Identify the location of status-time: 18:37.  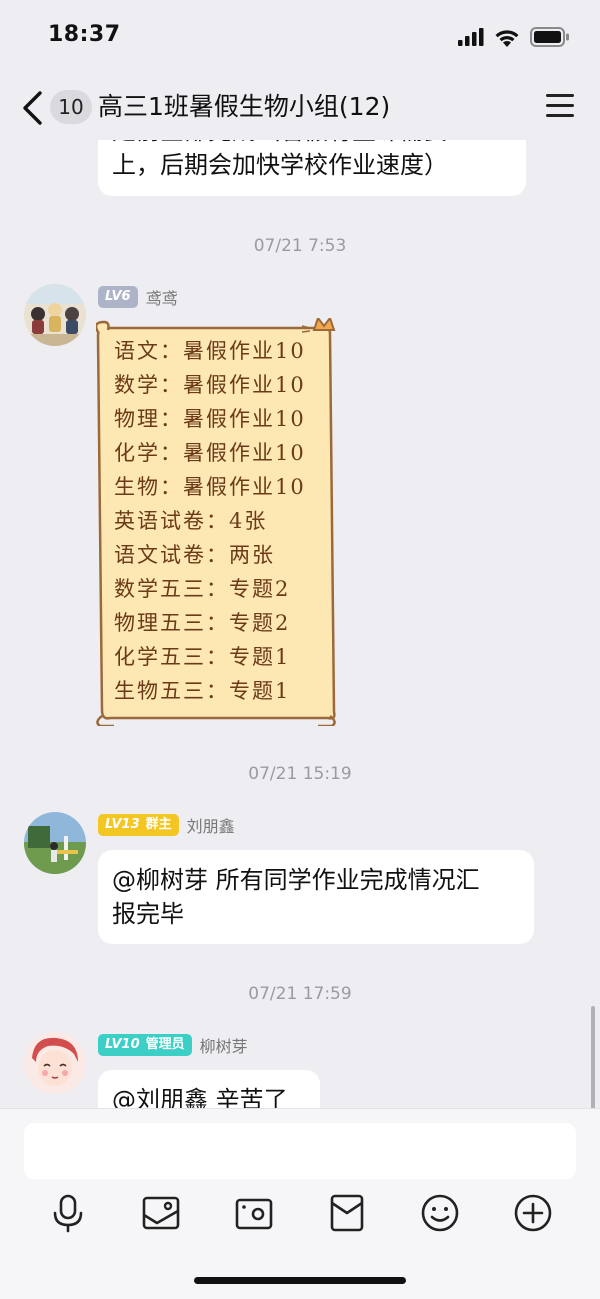
(84, 34).